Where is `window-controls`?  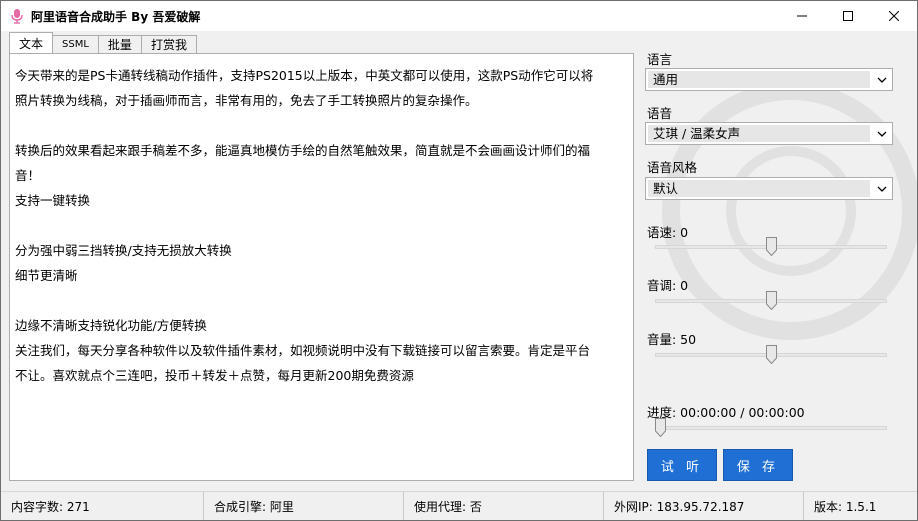
window-controls is located at coordinates (848, 16).